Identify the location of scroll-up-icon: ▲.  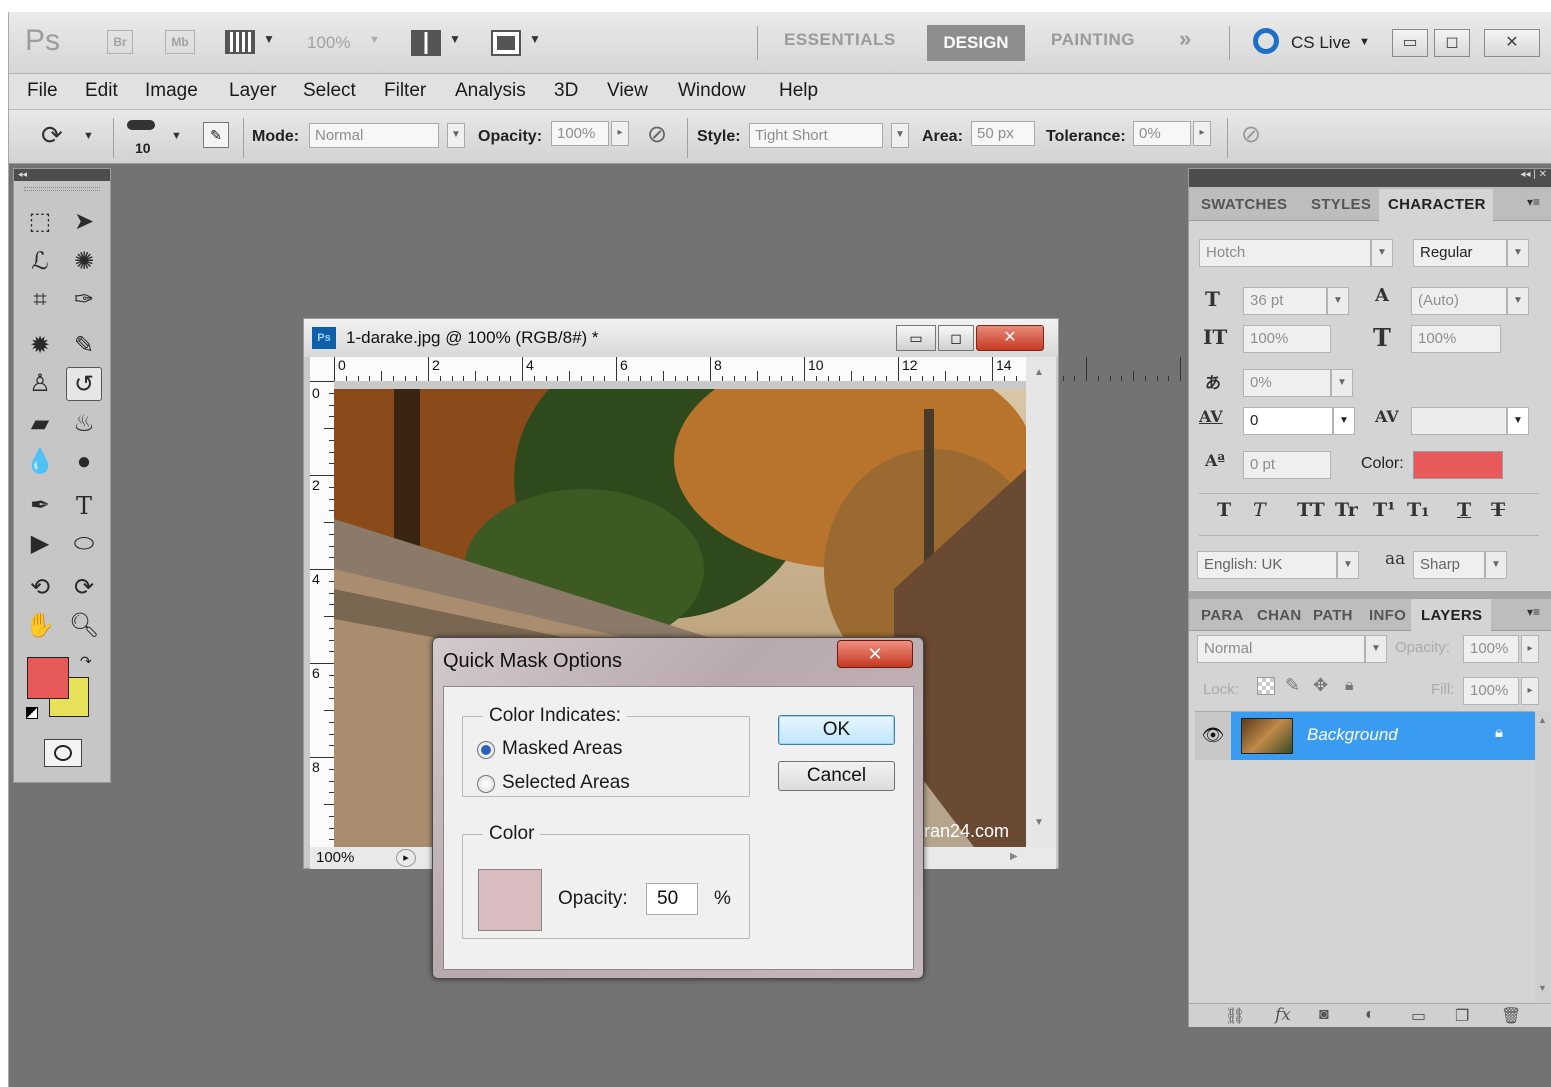
(1039, 372).